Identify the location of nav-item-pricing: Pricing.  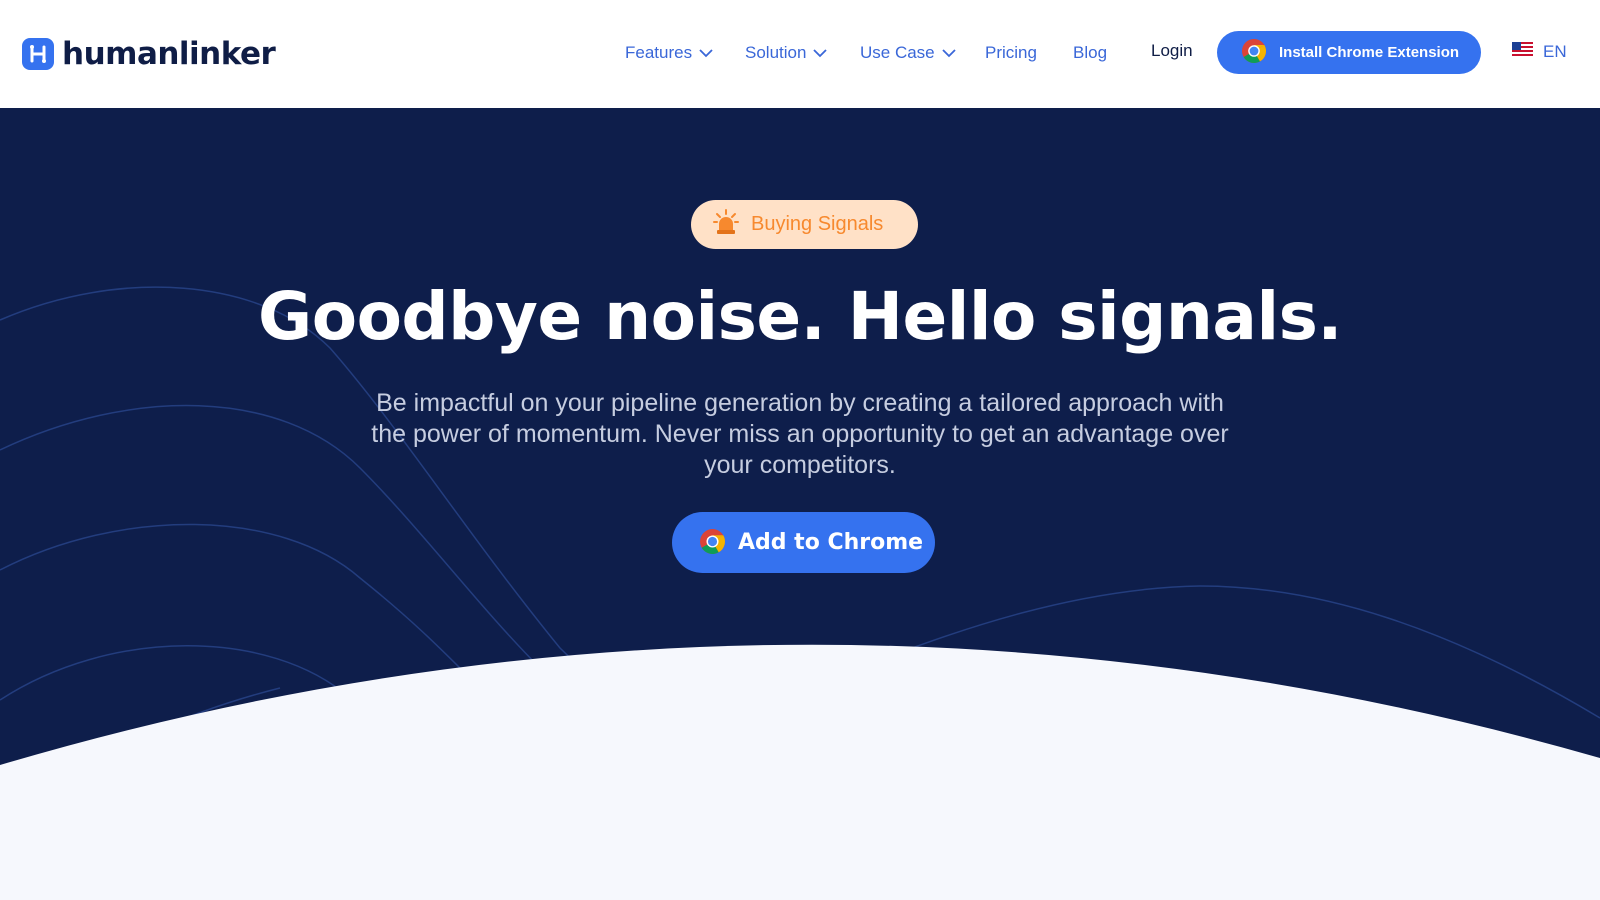
(1011, 53).